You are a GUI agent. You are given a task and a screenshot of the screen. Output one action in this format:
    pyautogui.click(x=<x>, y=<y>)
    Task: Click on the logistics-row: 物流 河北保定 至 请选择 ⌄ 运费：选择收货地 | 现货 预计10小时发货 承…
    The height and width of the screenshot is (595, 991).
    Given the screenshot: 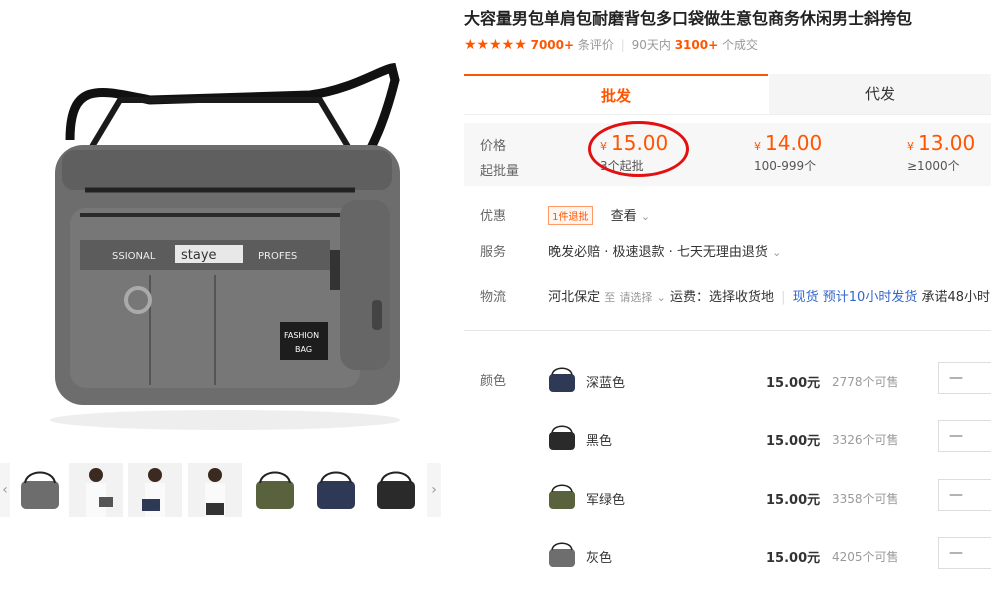 What is the action you would take?
    pyautogui.click(x=735, y=295)
    